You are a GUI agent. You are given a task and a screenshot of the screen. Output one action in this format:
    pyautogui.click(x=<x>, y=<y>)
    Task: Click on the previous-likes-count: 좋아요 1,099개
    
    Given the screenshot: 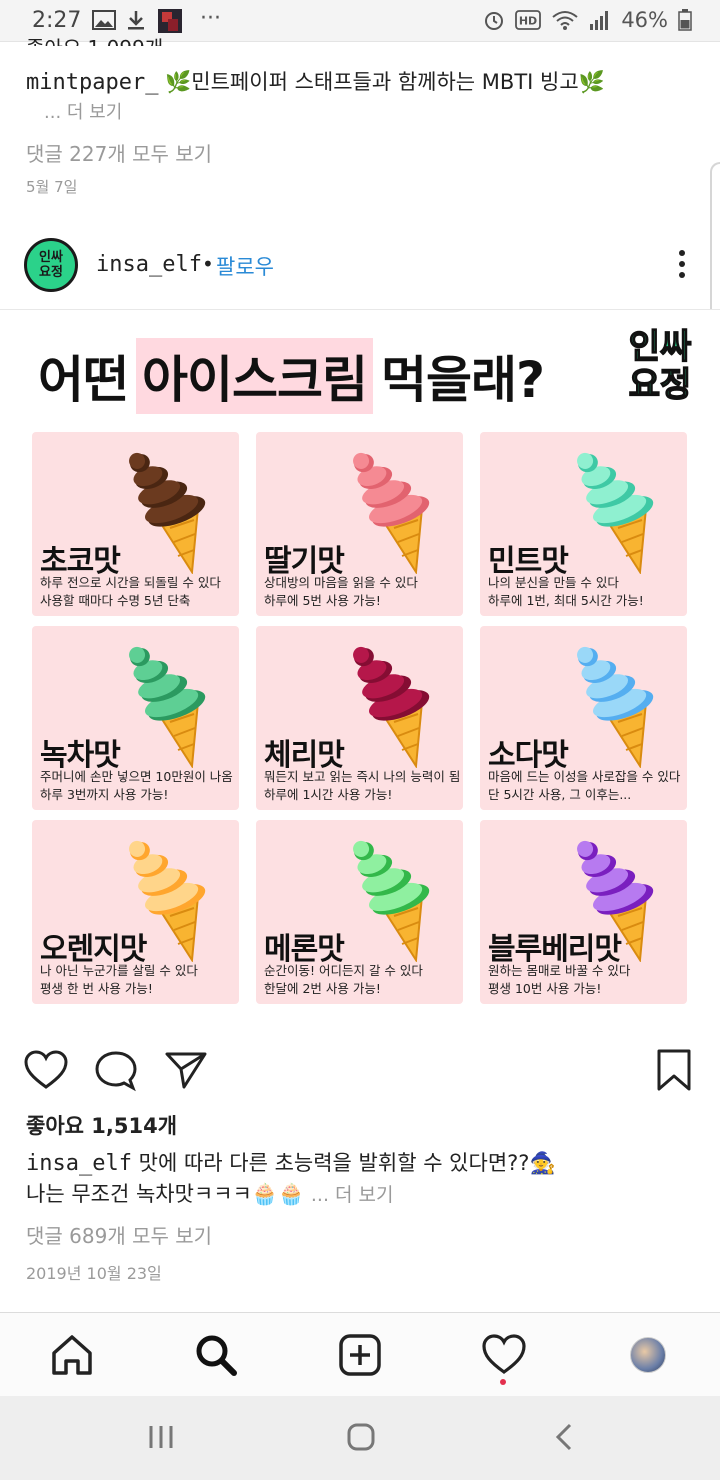 What is the action you would take?
    pyautogui.click(x=94, y=39)
    